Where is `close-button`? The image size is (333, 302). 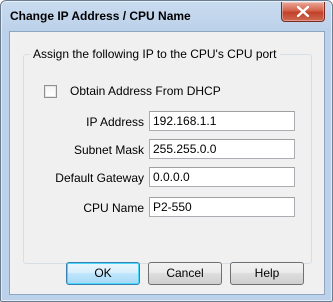 close-button is located at coordinates (303, 12).